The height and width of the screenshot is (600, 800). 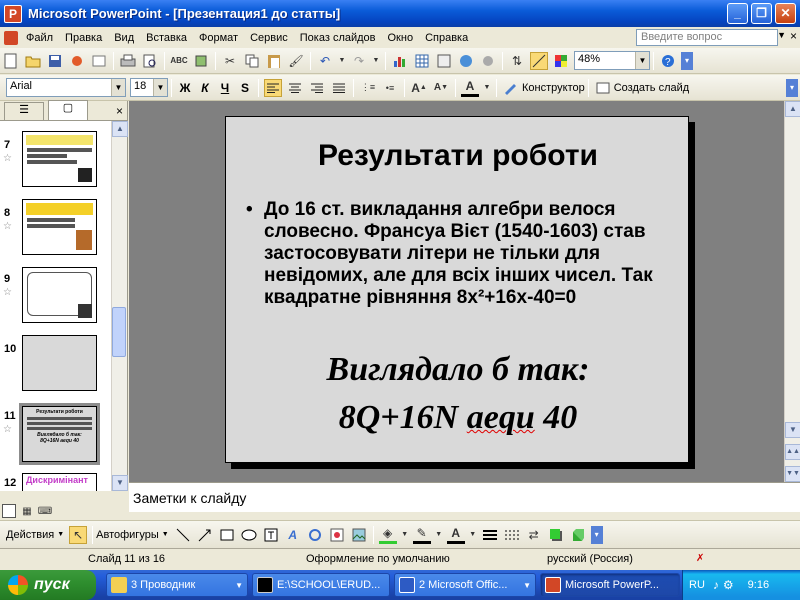 What do you see at coordinates (48, 585) in the screenshot?
I see `start-button: пуск` at bounding box center [48, 585].